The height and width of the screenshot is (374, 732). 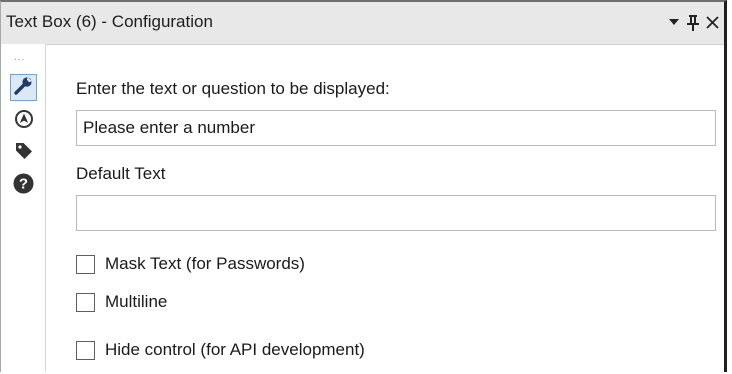 What do you see at coordinates (235, 349) in the screenshot?
I see `hide-control-label: Hide control (for API development)` at bounding box center [235, 349].